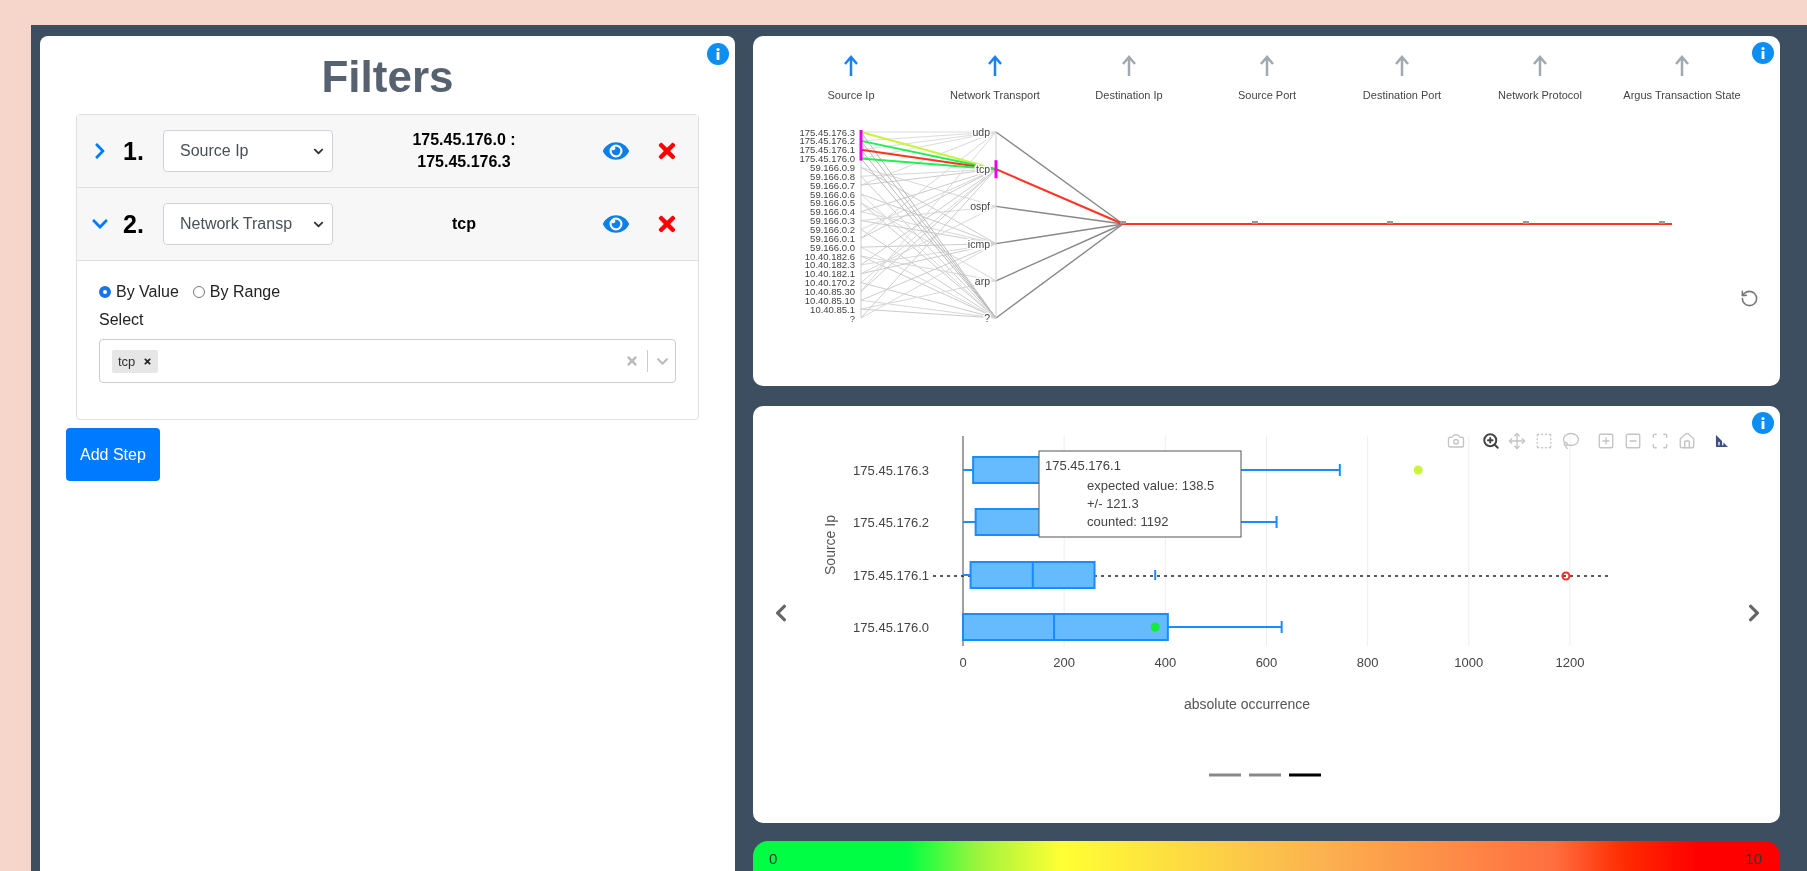  Describe the element at coordinates (832, 203) in the screenshot. I see `axis-tick-label: 59.166.0.5` at that location.